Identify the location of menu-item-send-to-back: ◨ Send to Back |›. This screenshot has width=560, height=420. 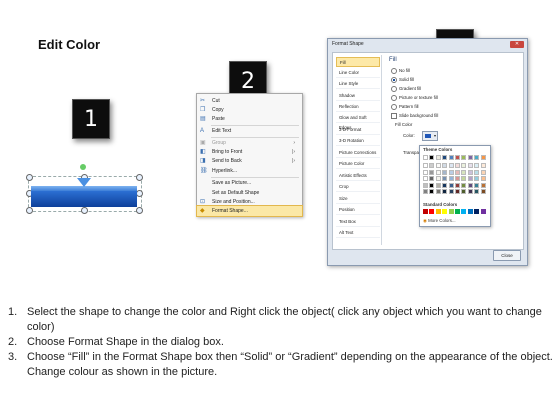
(249, 161).